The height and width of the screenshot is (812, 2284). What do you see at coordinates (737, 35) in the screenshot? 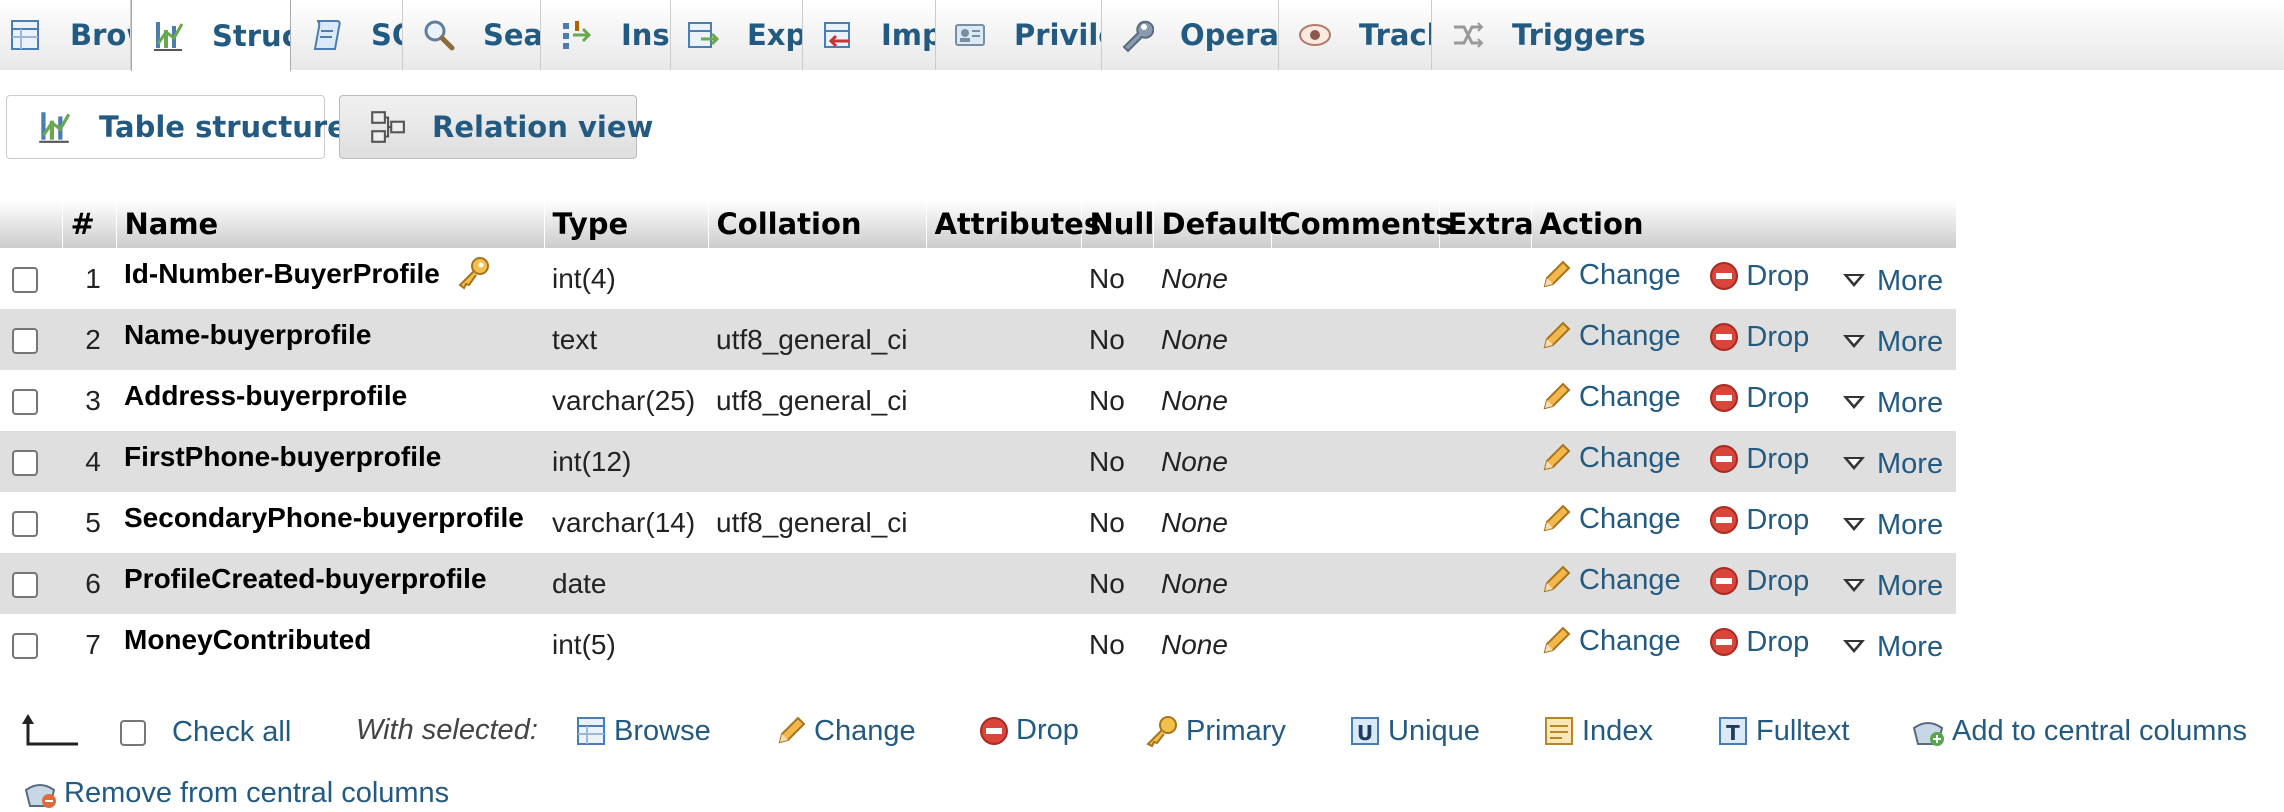
I see `tab-export: Export` at bounding box center [737, 35].